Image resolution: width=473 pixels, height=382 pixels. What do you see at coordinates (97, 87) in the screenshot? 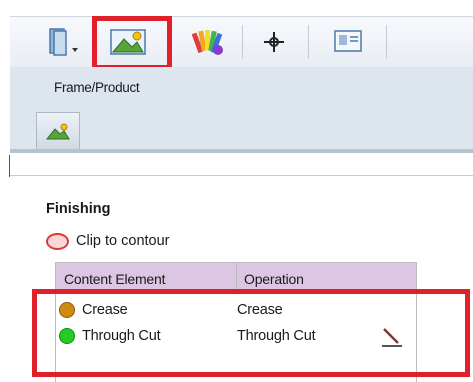
I see `frame-product-label: Frame/Product` at bounding box center [97, 87].